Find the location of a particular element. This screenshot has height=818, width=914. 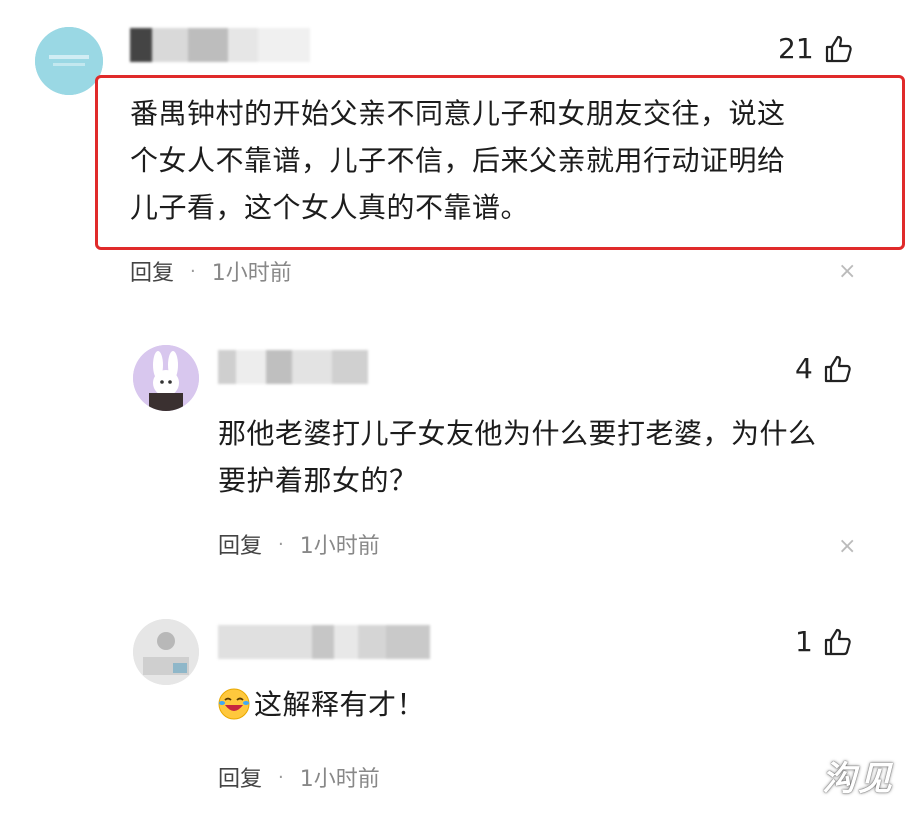

comment-text-line: 要护着那女的？ is located at coordinates (318, 480).